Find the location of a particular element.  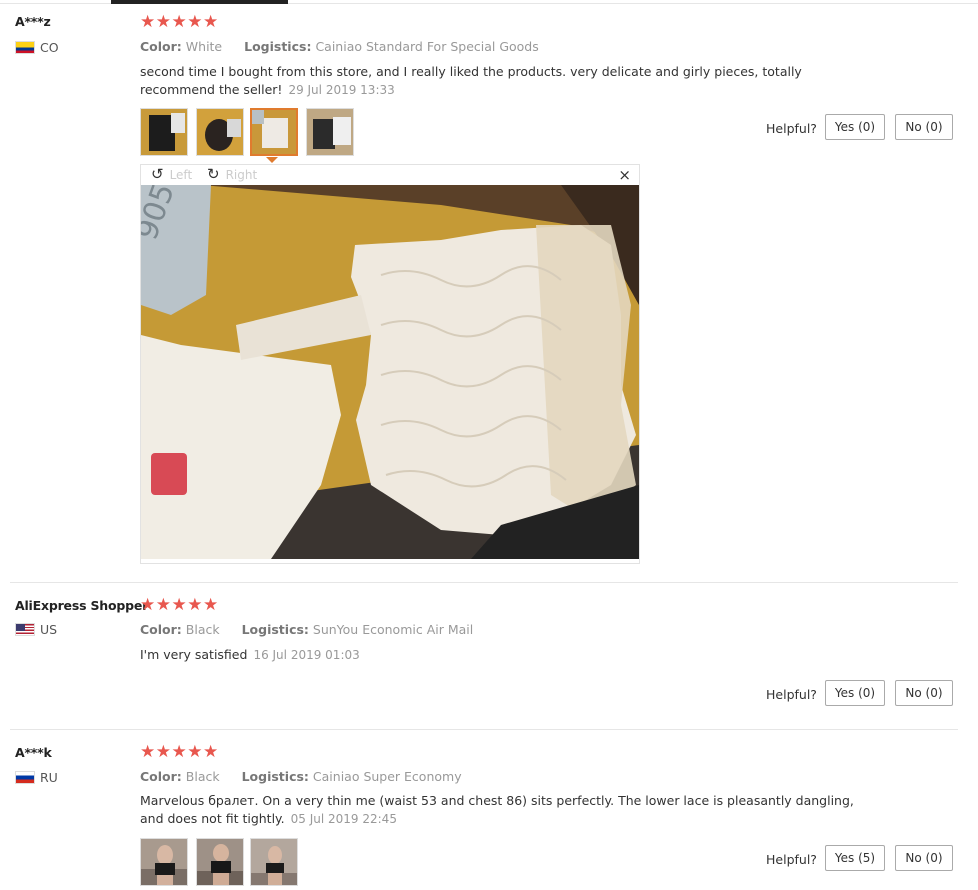

logistics-value: Cainiao Standard For Special Goods is located at coordinates (427, 46).